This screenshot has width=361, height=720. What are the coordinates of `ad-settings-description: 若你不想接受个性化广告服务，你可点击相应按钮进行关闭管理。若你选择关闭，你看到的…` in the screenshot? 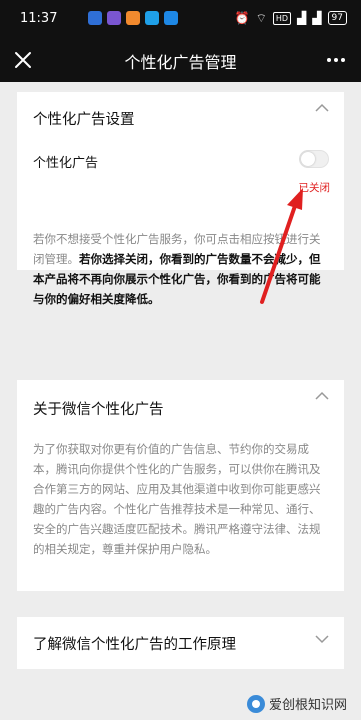 It's located at (181, 269).